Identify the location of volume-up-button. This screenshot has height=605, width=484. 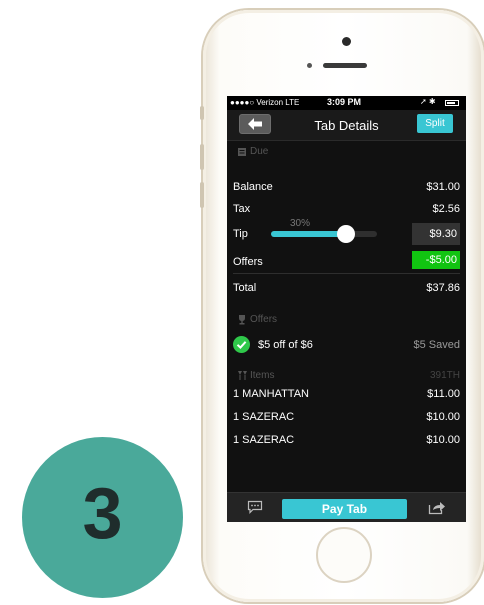
(202, 157).